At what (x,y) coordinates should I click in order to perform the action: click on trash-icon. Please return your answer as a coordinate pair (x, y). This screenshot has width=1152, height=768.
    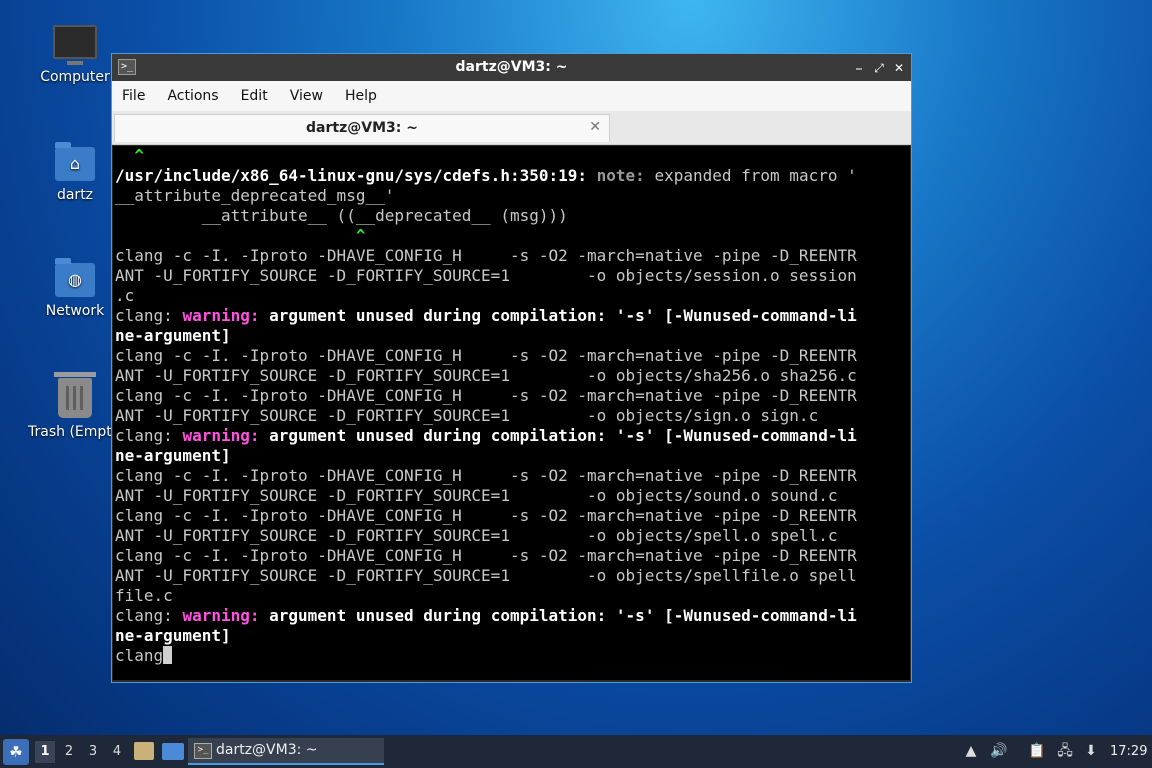
    Looking at the image, I should click on (75, 395).